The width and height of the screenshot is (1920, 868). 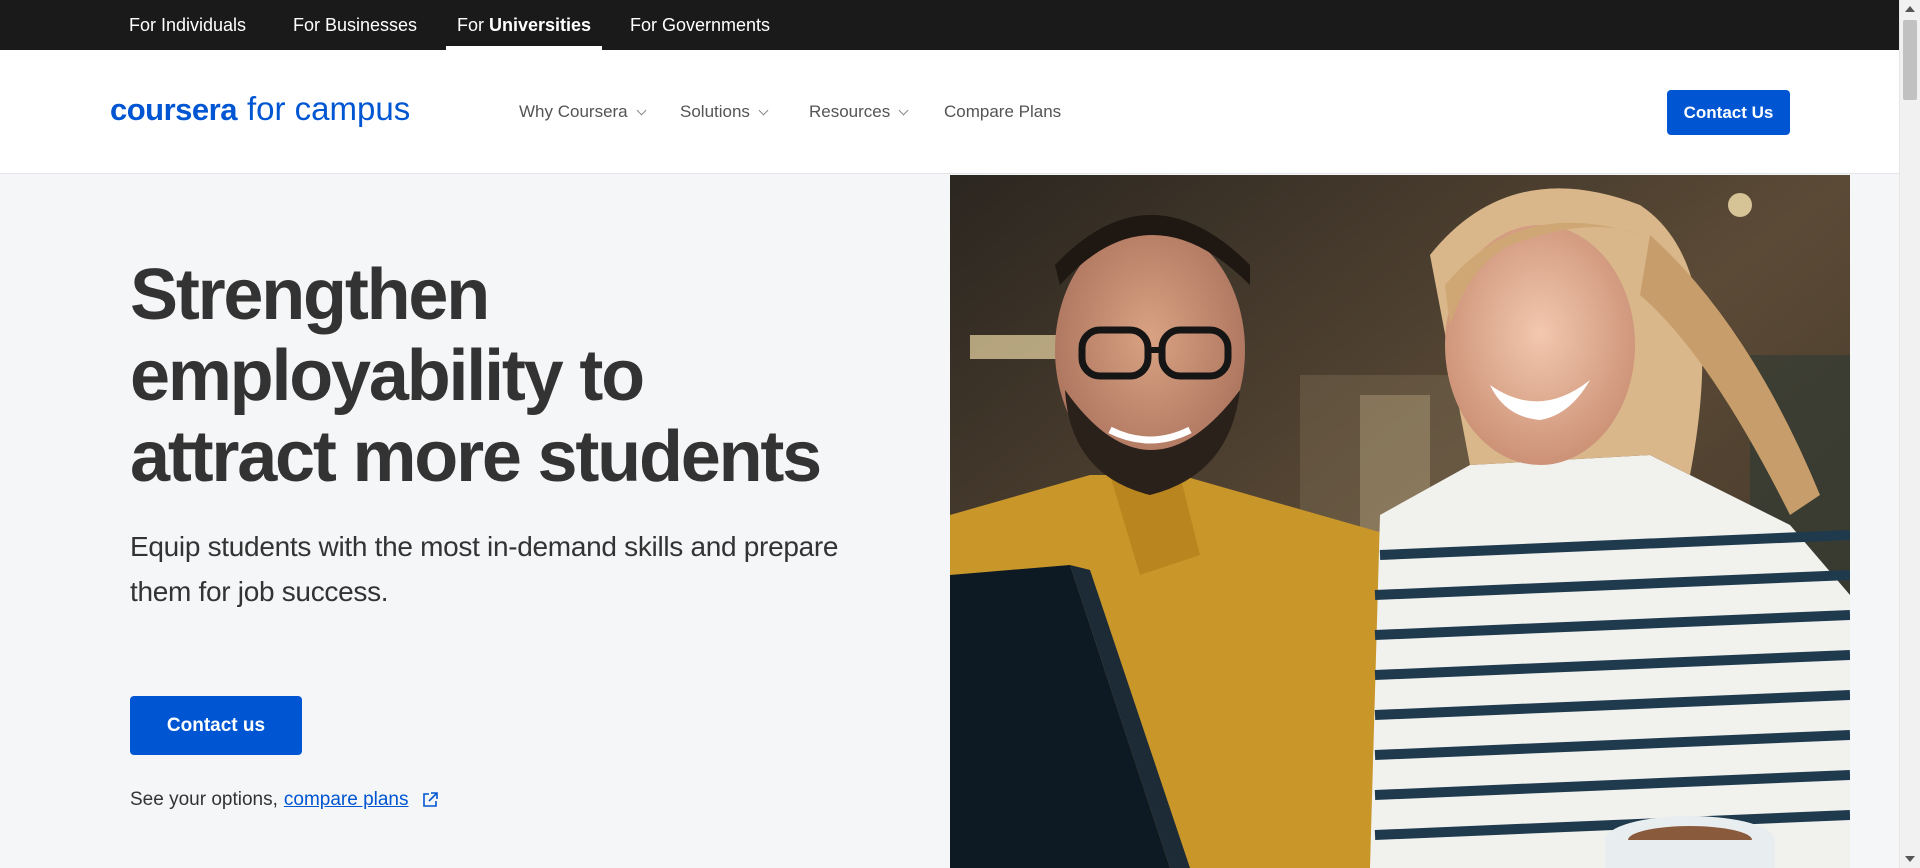 I want to click on nav-compare-plans: Compare Plans, so click(x=1002, y=112).